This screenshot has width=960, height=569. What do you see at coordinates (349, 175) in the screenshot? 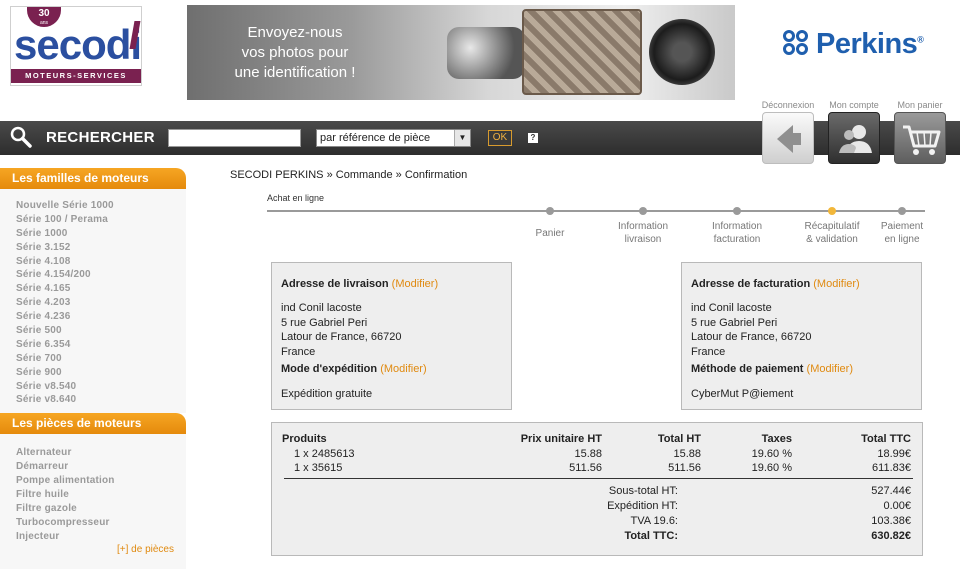
I see `breadcrumb: SECODI PERKINS » Commande » Confirmation` at bounding box center [349, 175].